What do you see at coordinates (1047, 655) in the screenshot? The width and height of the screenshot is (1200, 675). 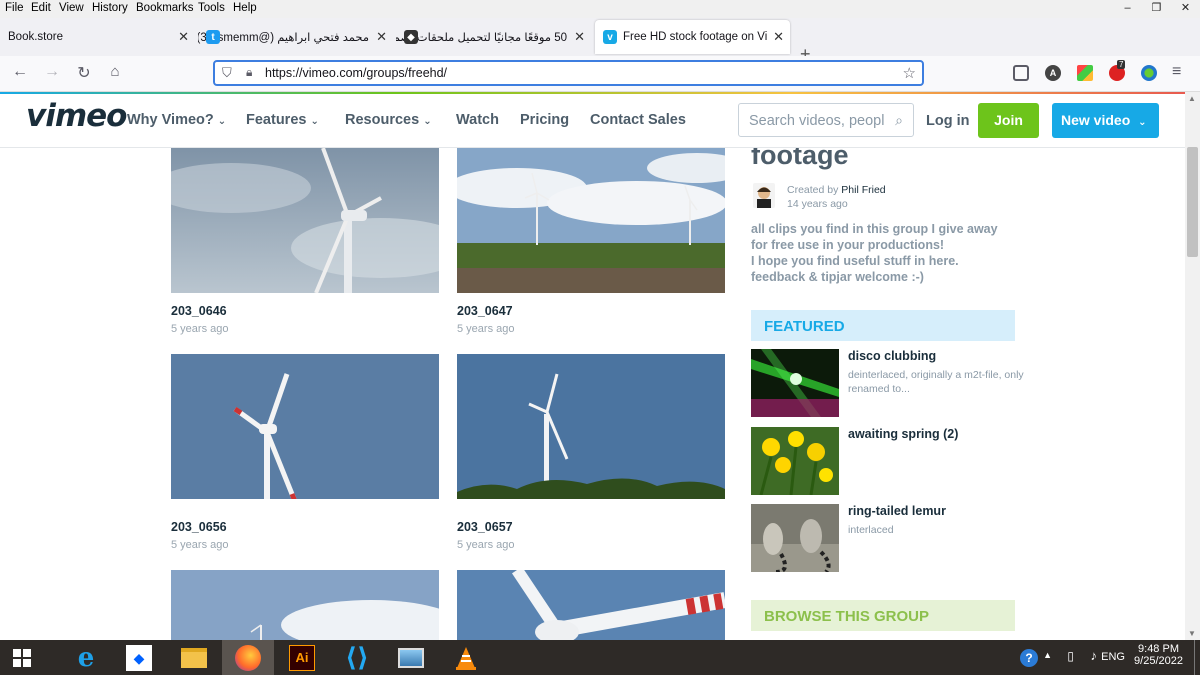 I see `tray-expand-icon: ▲` at bounding box center [1047, 655].